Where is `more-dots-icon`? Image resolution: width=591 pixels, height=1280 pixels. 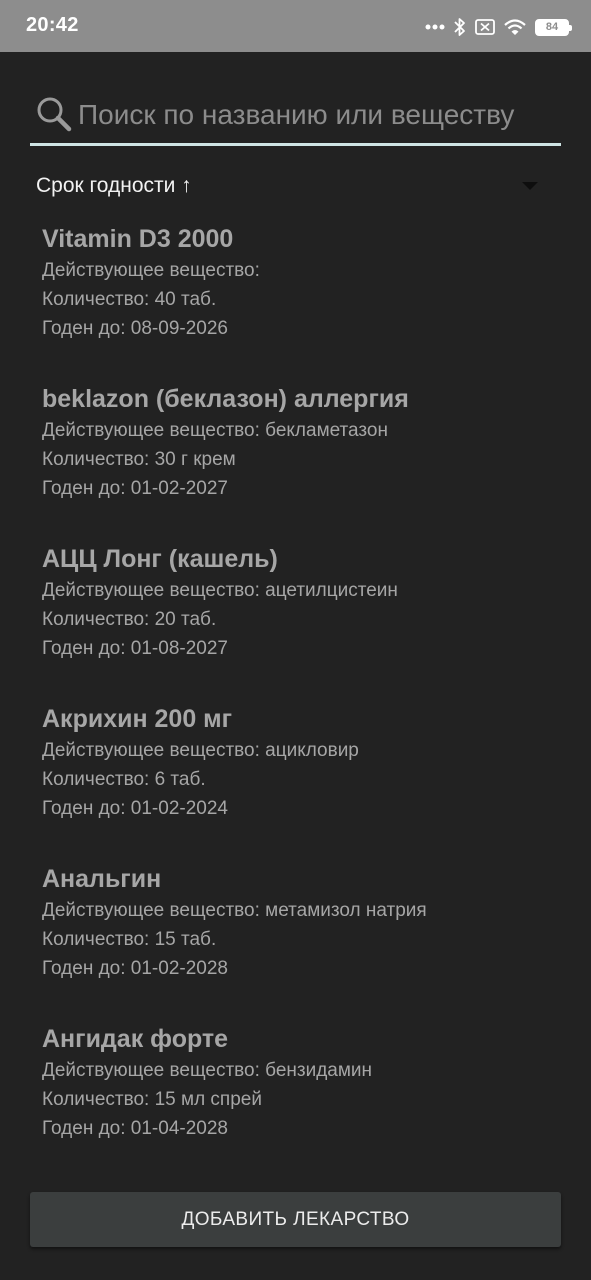 more-dots-icon is located at coordinates (435, 27).